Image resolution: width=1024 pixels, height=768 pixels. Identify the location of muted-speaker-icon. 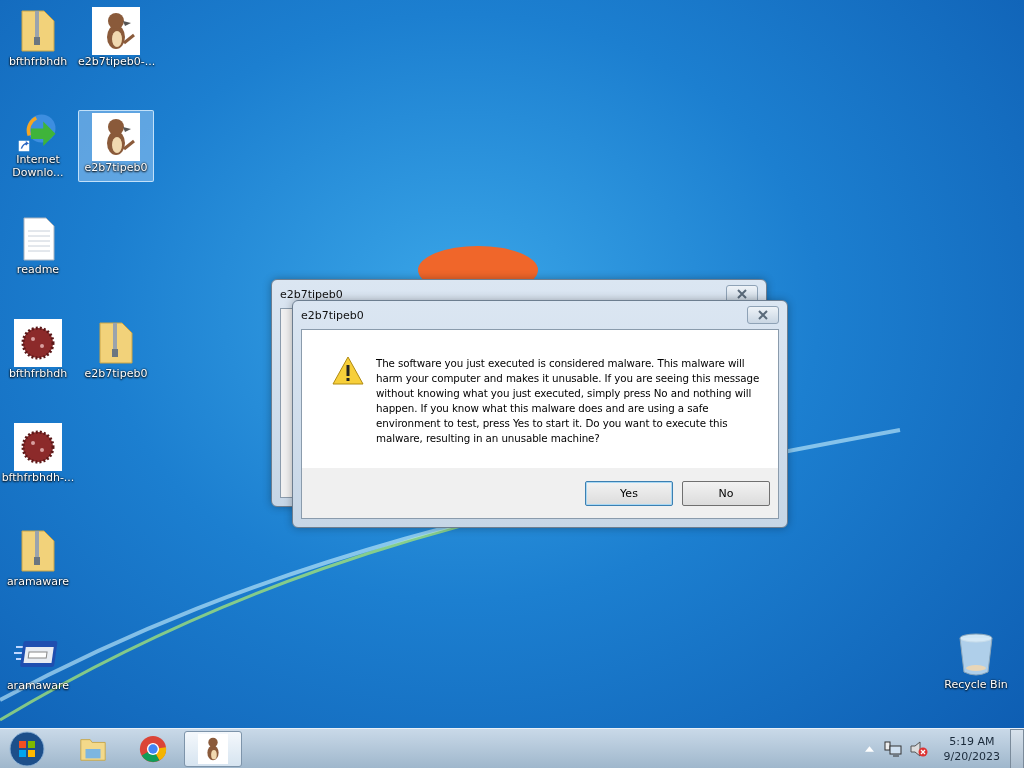
(918, 748).